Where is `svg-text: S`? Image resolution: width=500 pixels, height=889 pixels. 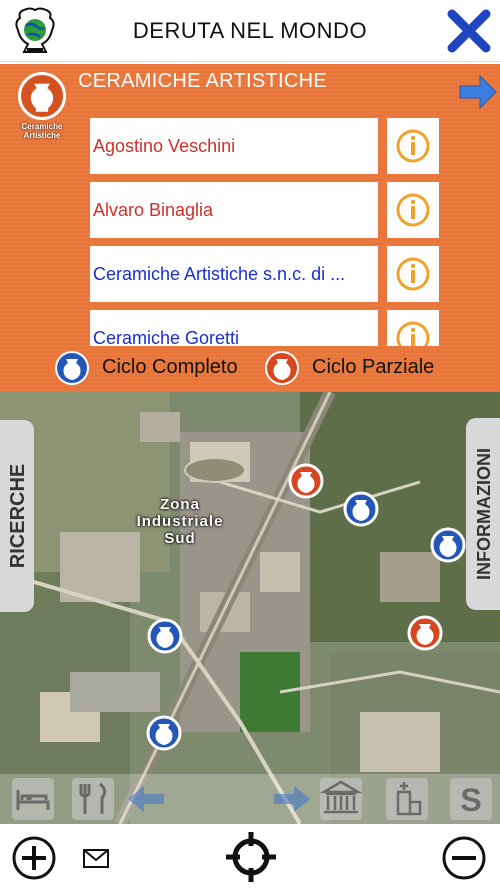 svg-text: S is located at coordinates (470, 800).